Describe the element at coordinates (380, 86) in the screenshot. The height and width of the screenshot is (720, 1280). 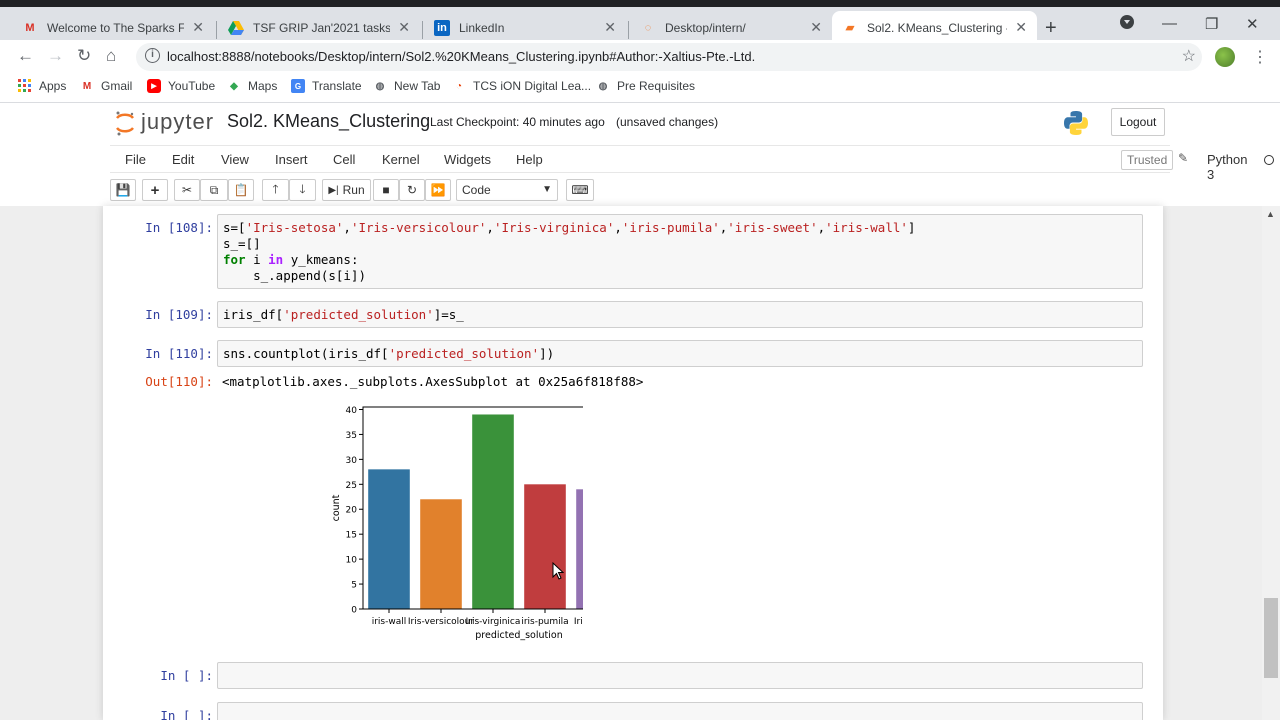
I see `globe-icon: ◍` at that location.